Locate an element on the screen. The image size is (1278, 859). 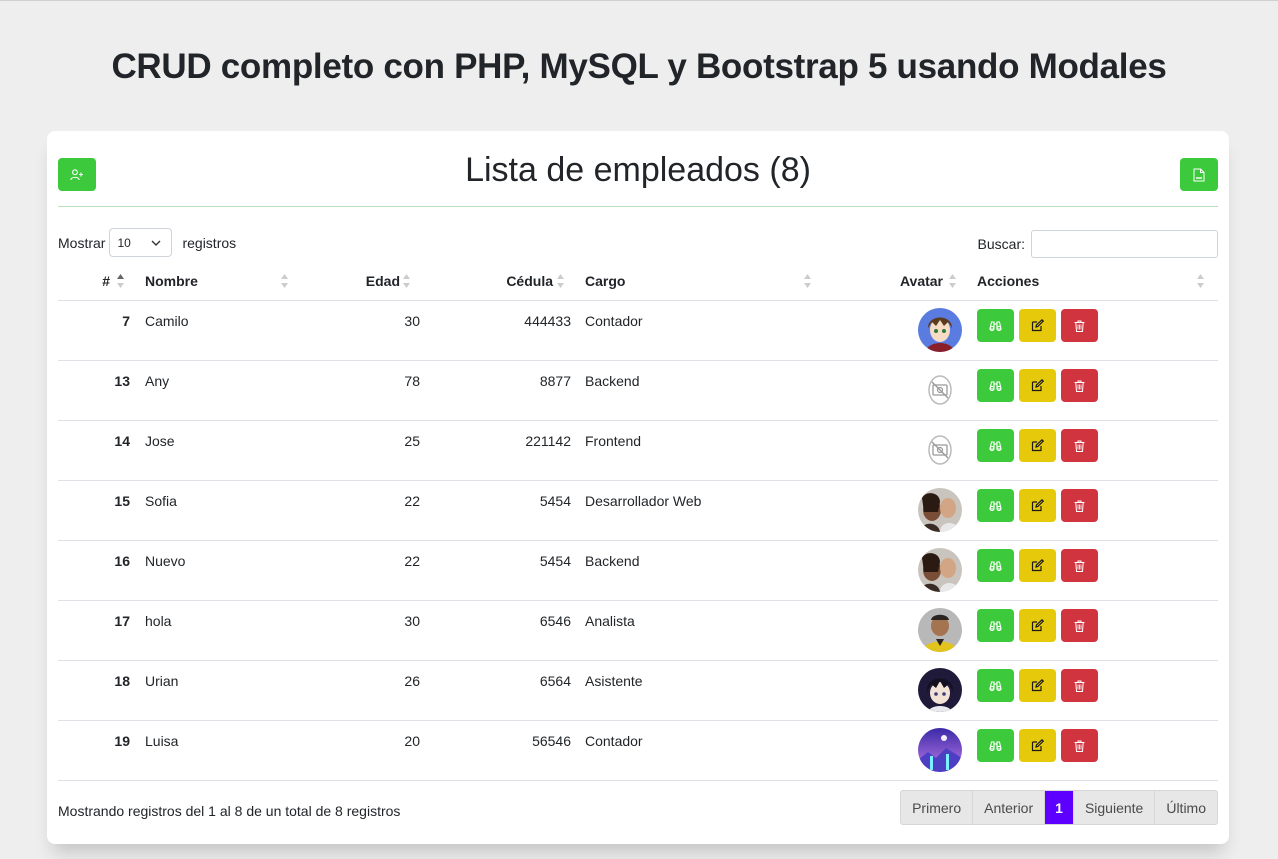
employee-id: 13 is located at coordinates (122, 381).